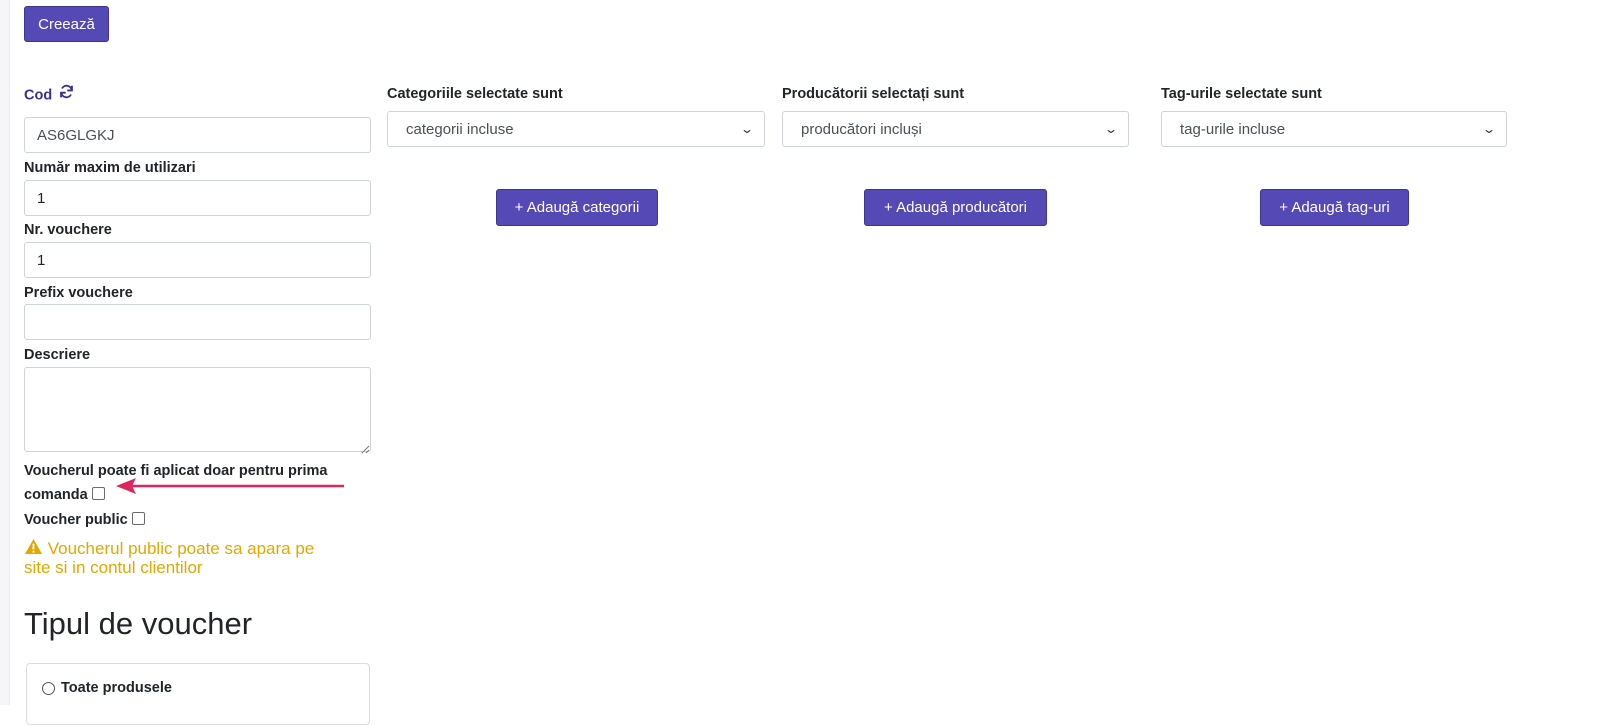 This screenshot has height=725, width=1600. I want to click on vouchers-count-input: 1, so click(197, 260).